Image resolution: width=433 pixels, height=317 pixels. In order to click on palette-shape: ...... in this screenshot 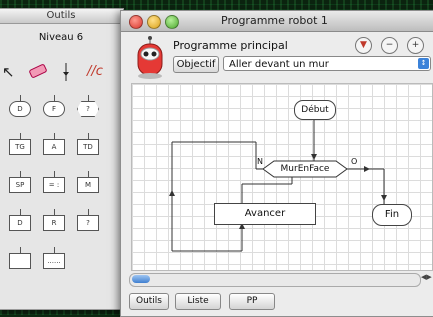, I will do `click(54, 261)`.